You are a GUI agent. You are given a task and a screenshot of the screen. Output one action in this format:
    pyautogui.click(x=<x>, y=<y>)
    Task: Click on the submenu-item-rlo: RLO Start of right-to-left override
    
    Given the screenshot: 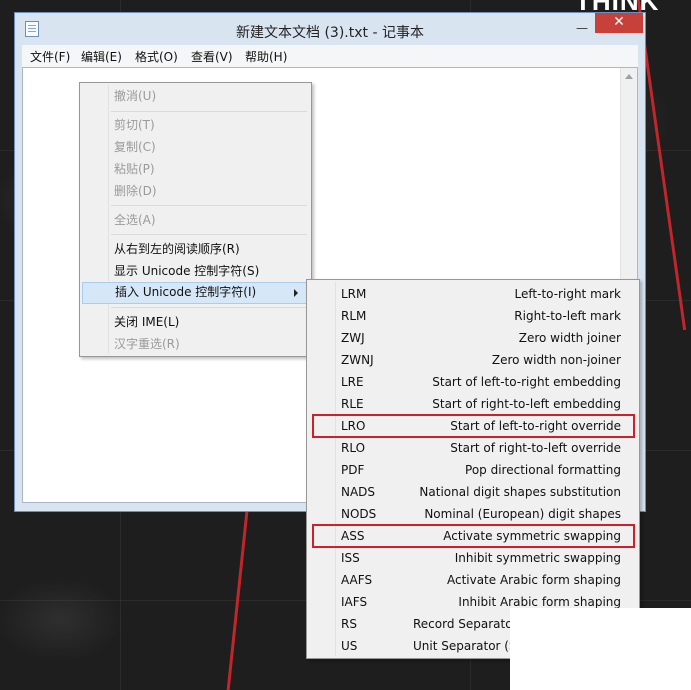 What is the action you would take?
    pyautogui.click(x=473, y=448)
    